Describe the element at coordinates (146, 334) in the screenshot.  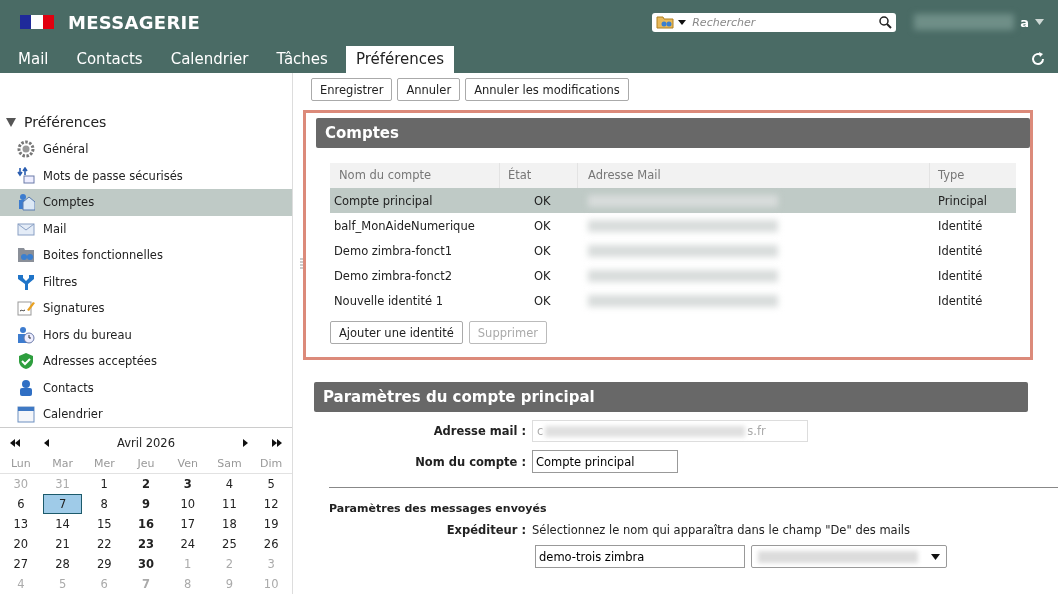
I see `sidebar-item: Hors du bureau` at that location.